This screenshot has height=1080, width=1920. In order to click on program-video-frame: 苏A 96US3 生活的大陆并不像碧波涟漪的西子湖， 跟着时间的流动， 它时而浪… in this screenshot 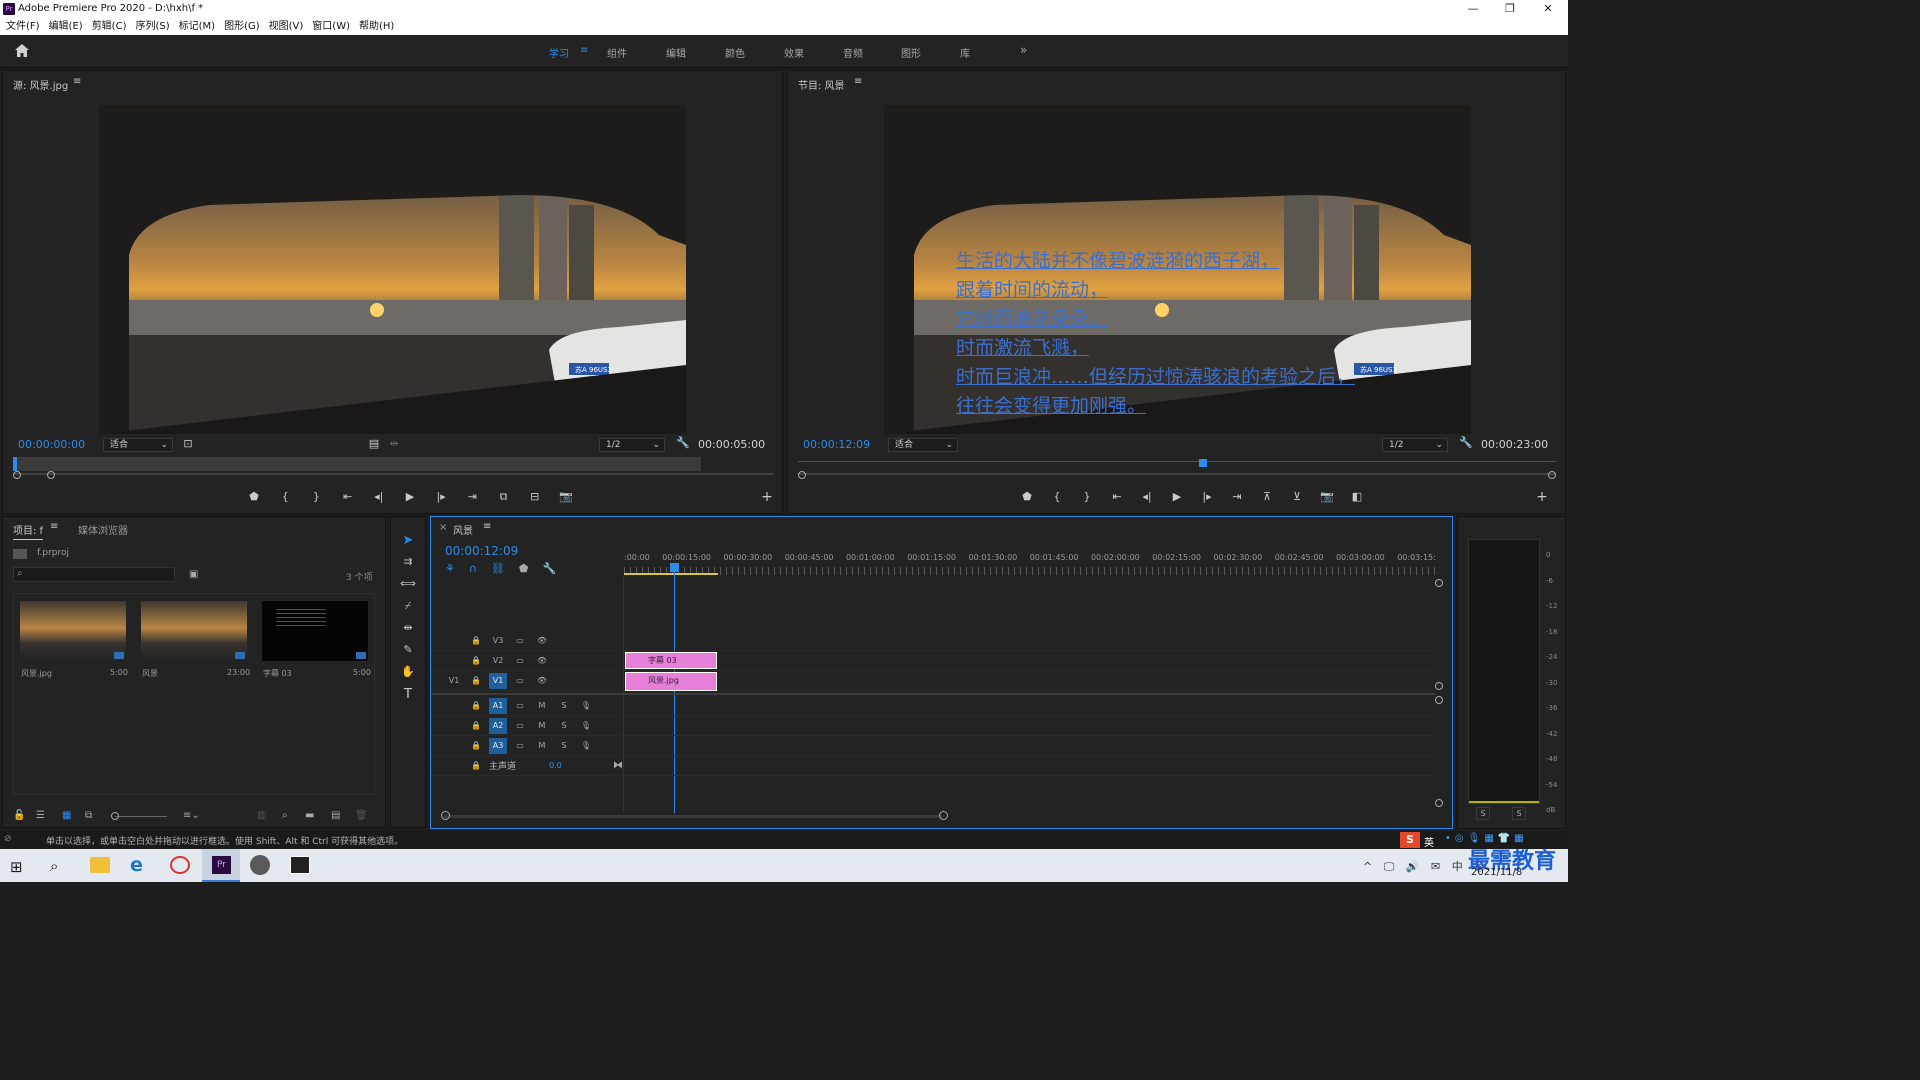, I will do `click(1177, 269)`.